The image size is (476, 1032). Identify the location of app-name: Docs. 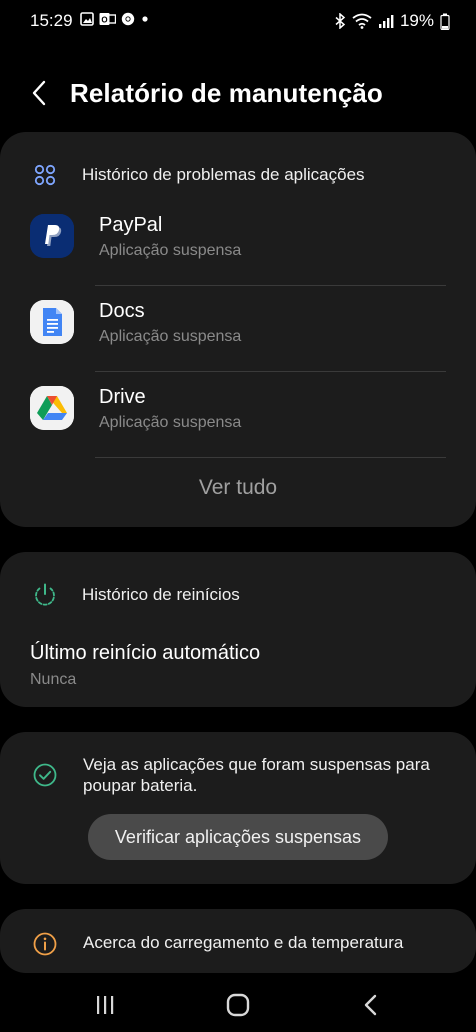
(122, 311).